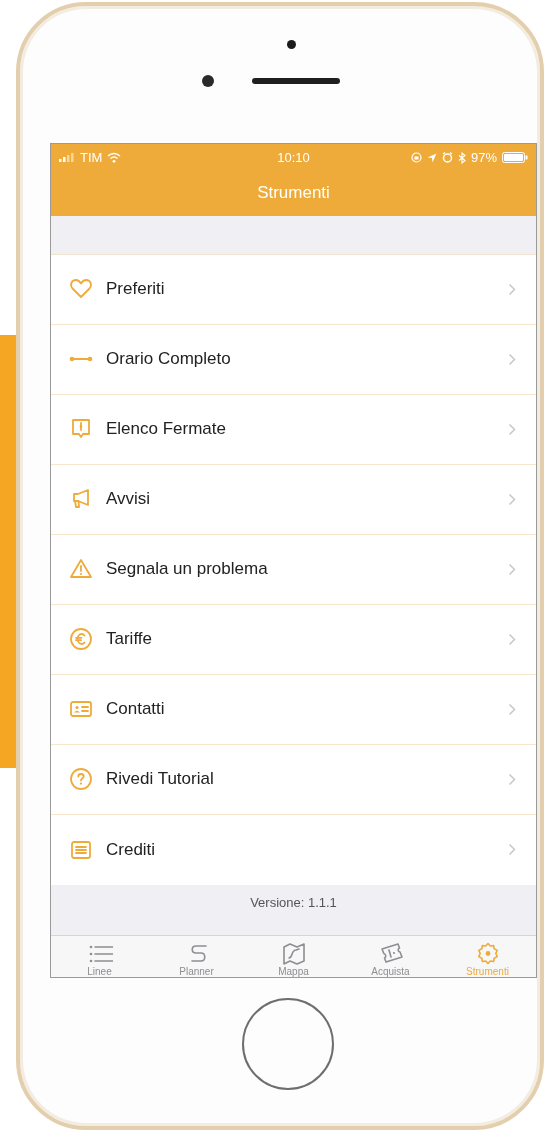 This screenshot has height=1138, width=550. I want to click on menu-item: Contatti, so click(293, 709).